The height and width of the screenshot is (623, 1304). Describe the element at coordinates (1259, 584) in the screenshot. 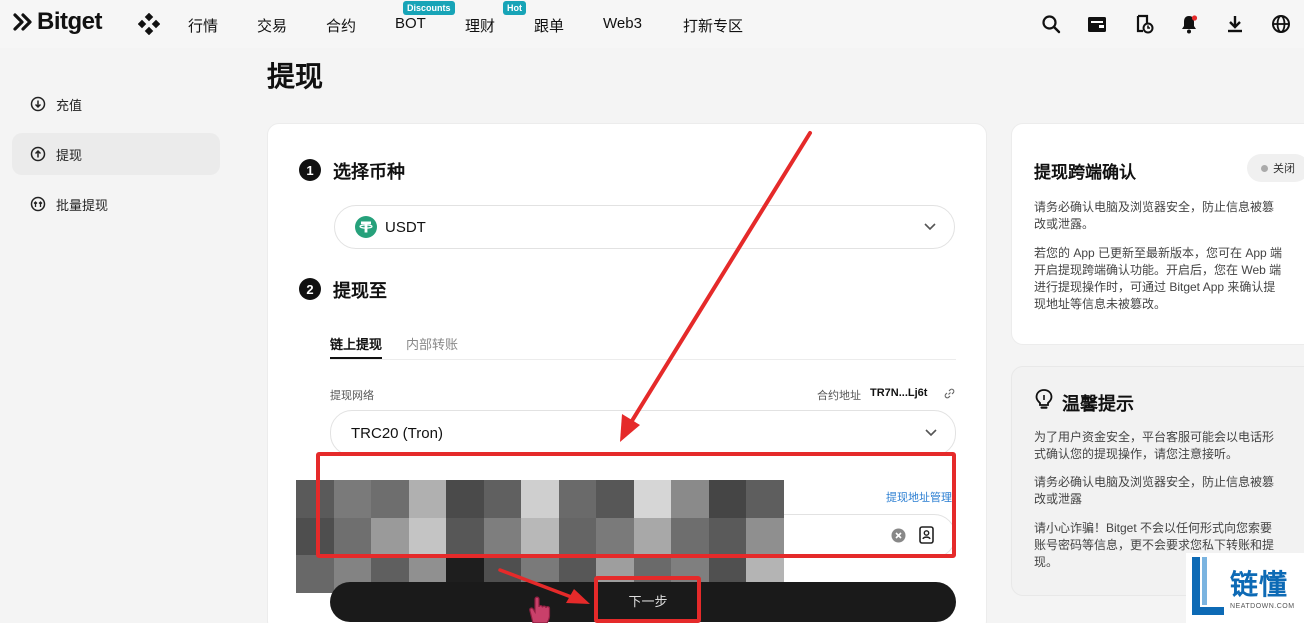

I see `watermark-text: 链懂` at that location.